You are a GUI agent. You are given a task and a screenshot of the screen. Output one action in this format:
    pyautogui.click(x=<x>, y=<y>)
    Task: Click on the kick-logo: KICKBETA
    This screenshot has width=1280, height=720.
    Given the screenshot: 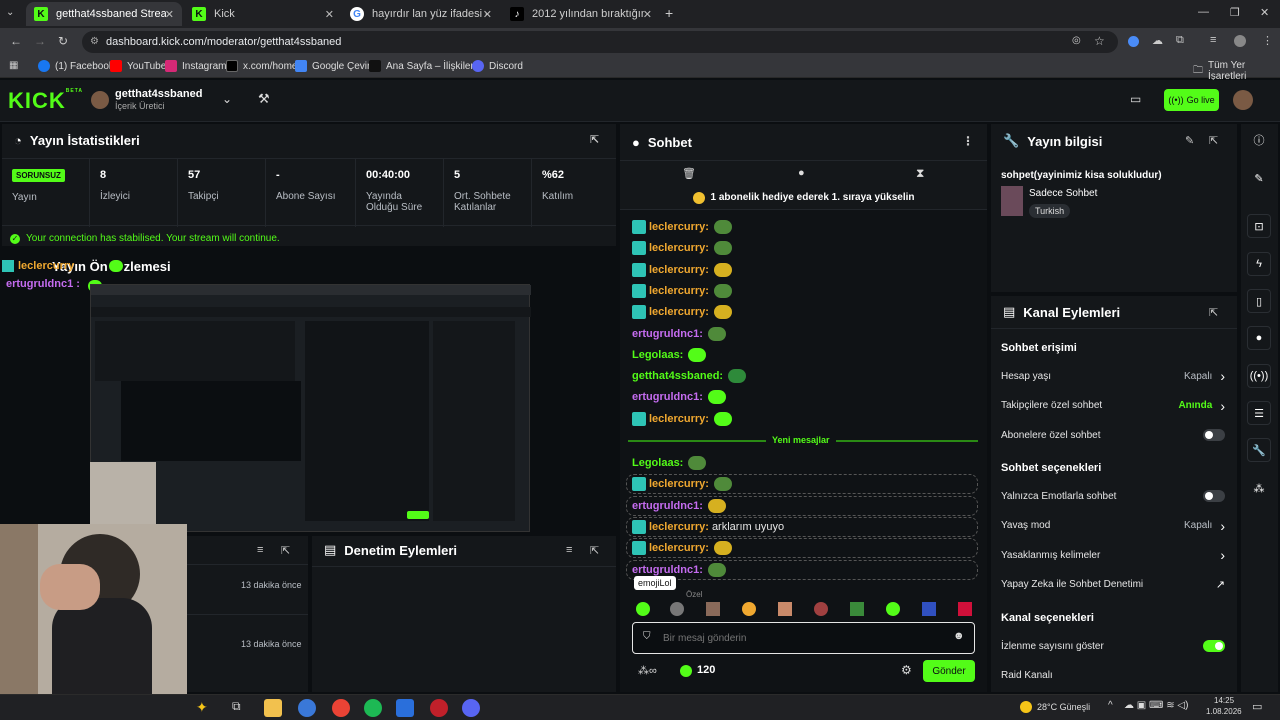 What is the action you would take?
    pyautogui.click(x=45, y=101)
    